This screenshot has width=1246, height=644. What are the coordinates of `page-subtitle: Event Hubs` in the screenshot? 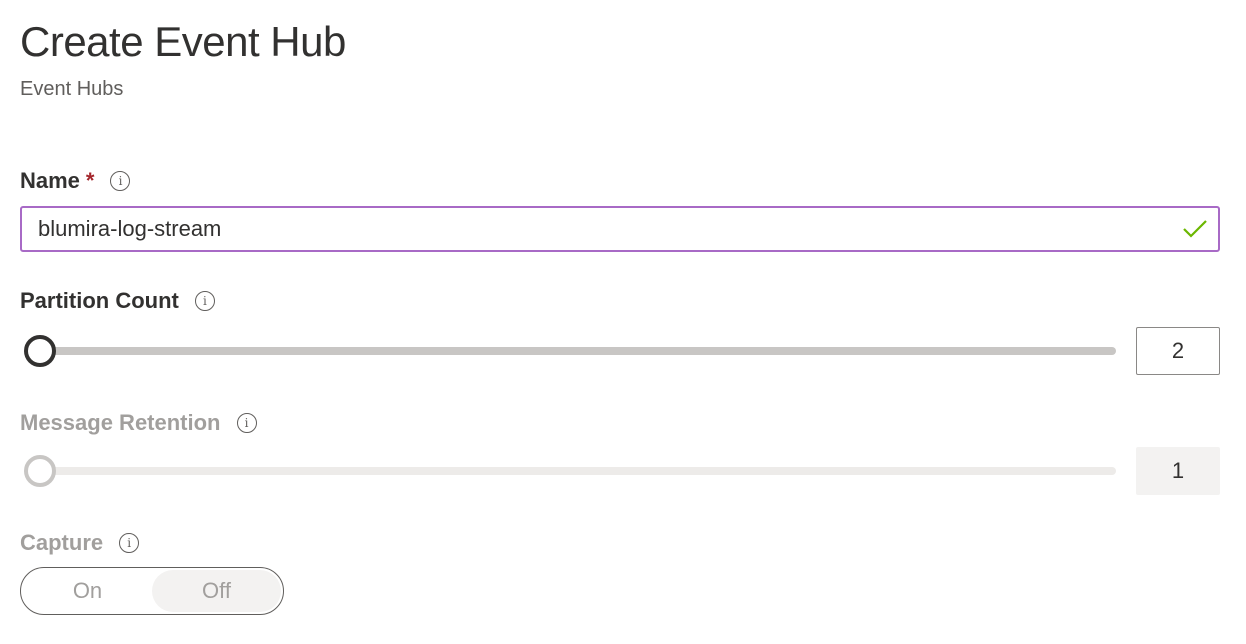 It's located at (72, 89).